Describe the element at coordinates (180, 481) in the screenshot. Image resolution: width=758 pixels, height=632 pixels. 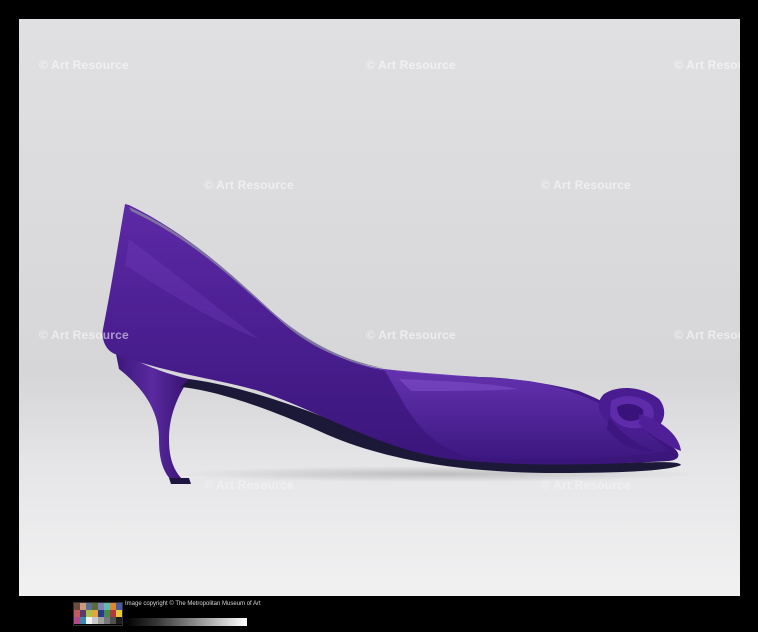
I see `heel-tip` at that location.